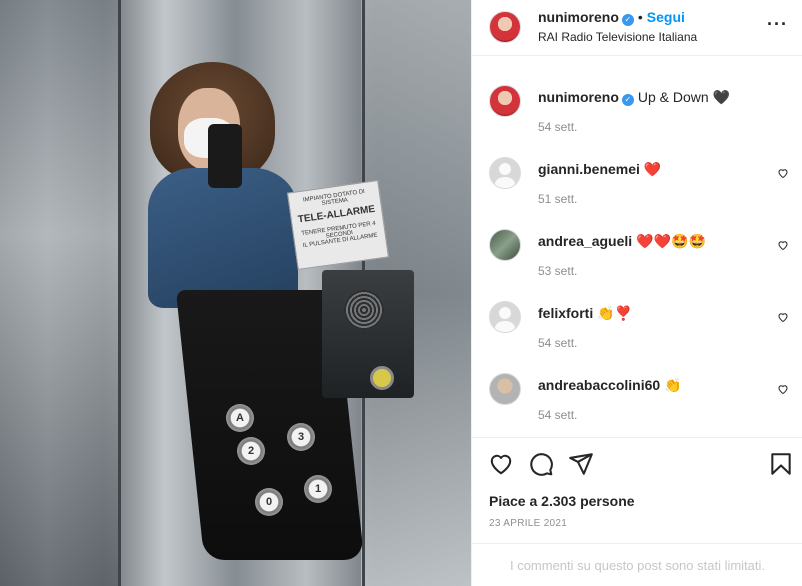  I want to click on bookmark-icon, so click(781, 464).